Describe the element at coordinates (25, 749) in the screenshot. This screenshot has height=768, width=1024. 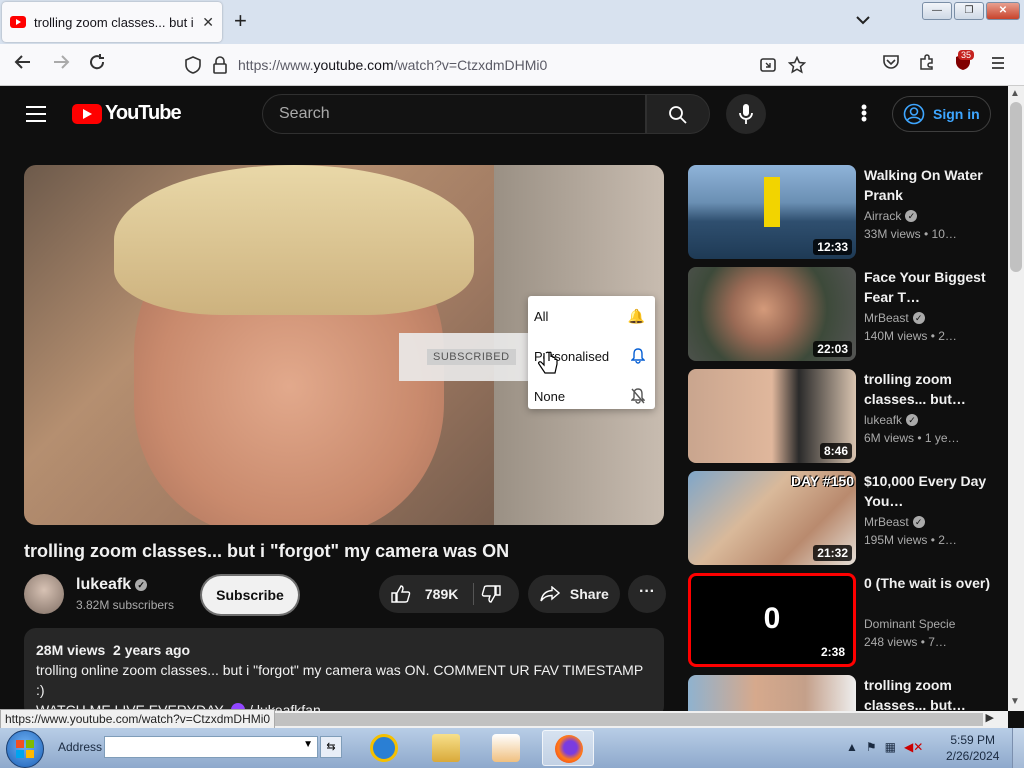
I see `start-button` at that location.